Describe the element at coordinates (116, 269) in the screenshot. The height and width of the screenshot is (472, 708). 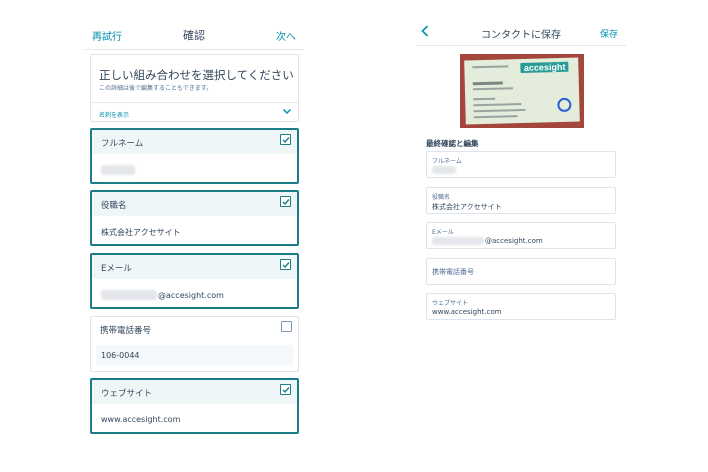
I see `card-label: Eメール` at that location.